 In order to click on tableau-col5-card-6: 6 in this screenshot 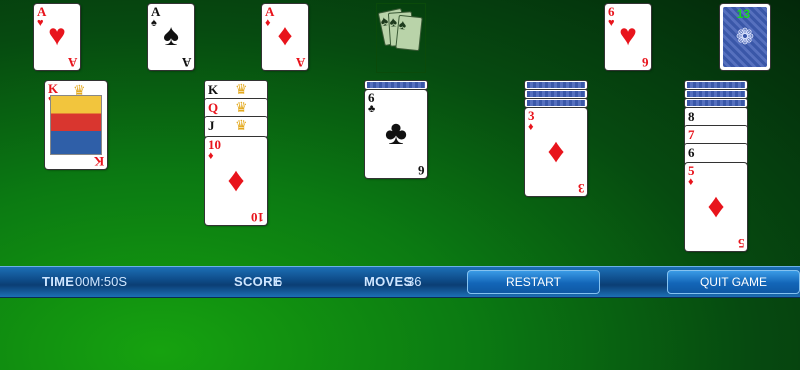, I will do `click(716, 154)`.